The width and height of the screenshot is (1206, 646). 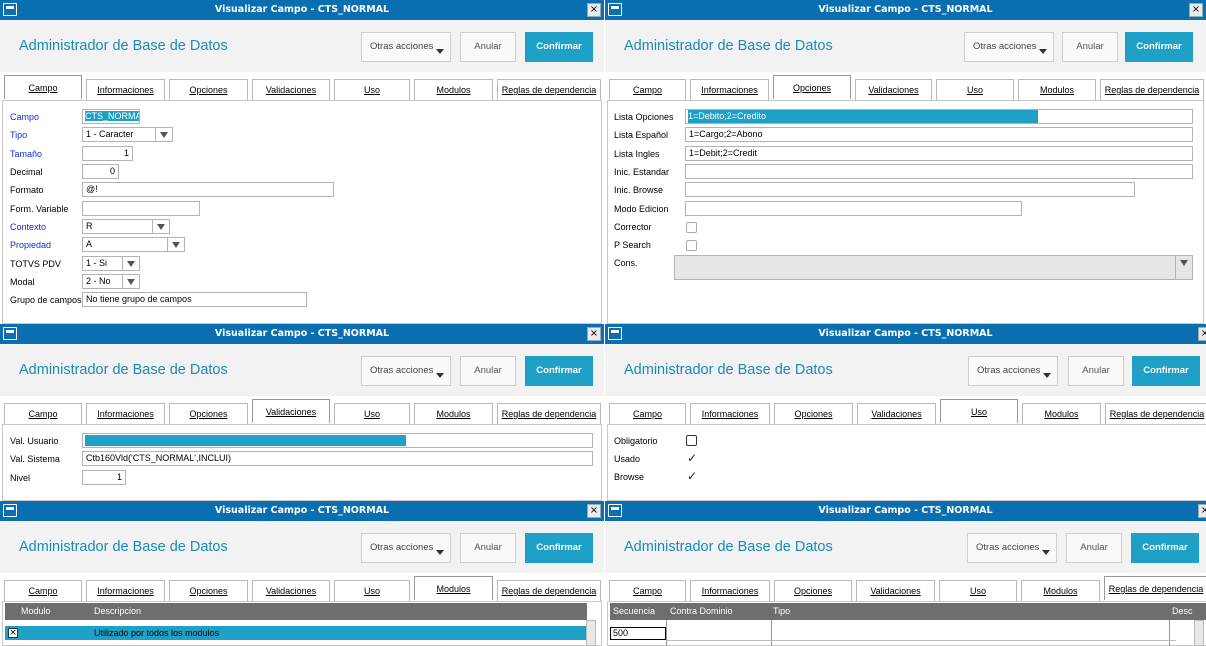 What do you see at coordinates (910, 189) in the screenshot?
I see `inic-browse-field` at bounding box center [910, 189].